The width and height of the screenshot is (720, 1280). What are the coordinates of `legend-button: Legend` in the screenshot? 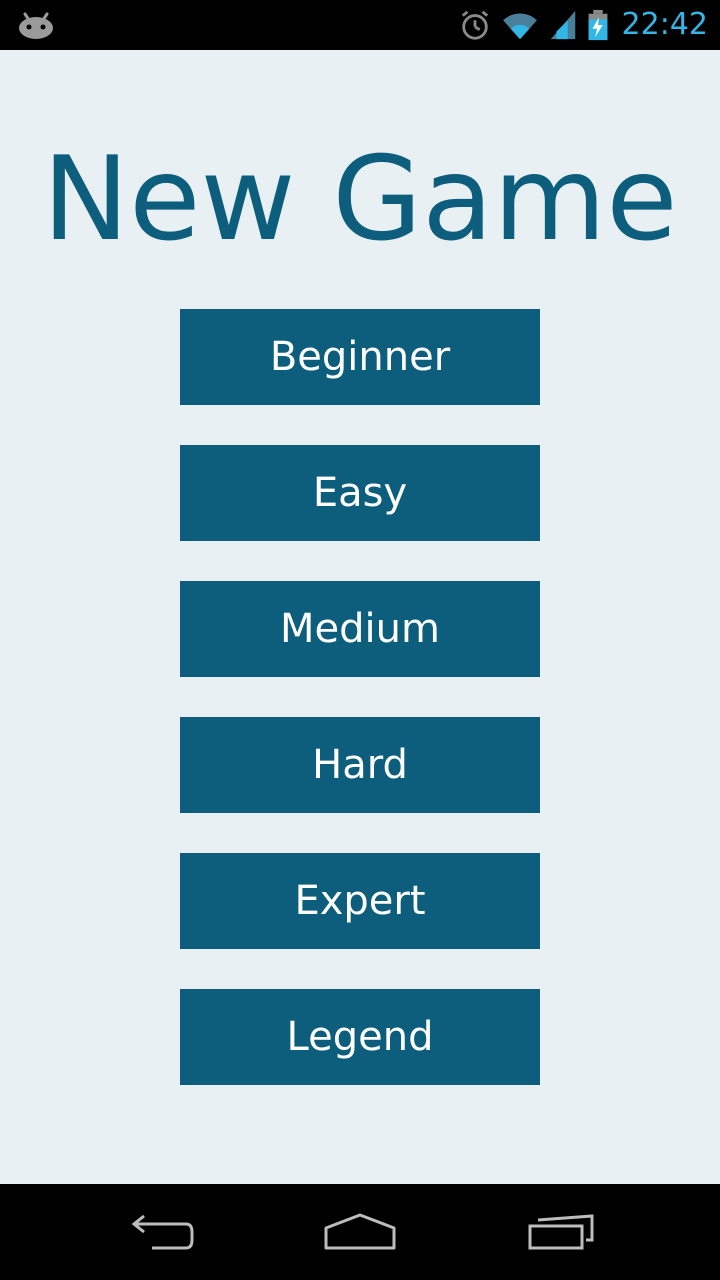 It's located at (360, 1037).